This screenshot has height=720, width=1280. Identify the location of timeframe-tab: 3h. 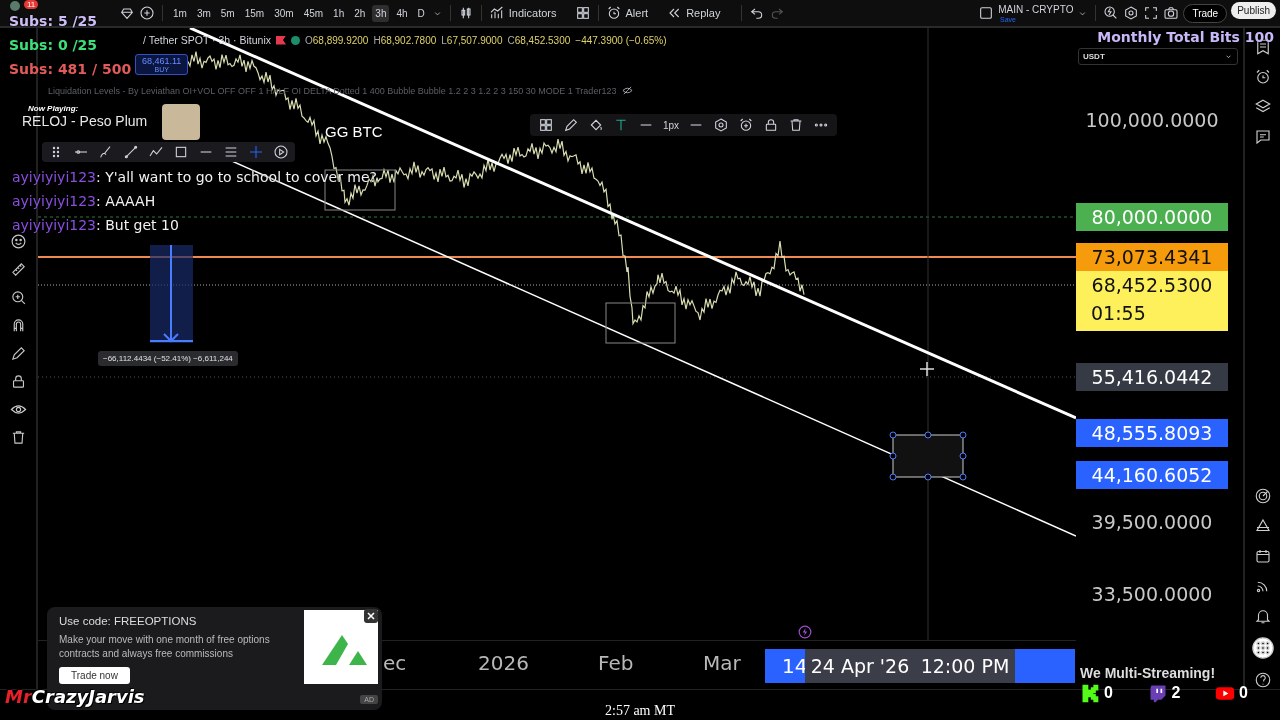
(381, 13).